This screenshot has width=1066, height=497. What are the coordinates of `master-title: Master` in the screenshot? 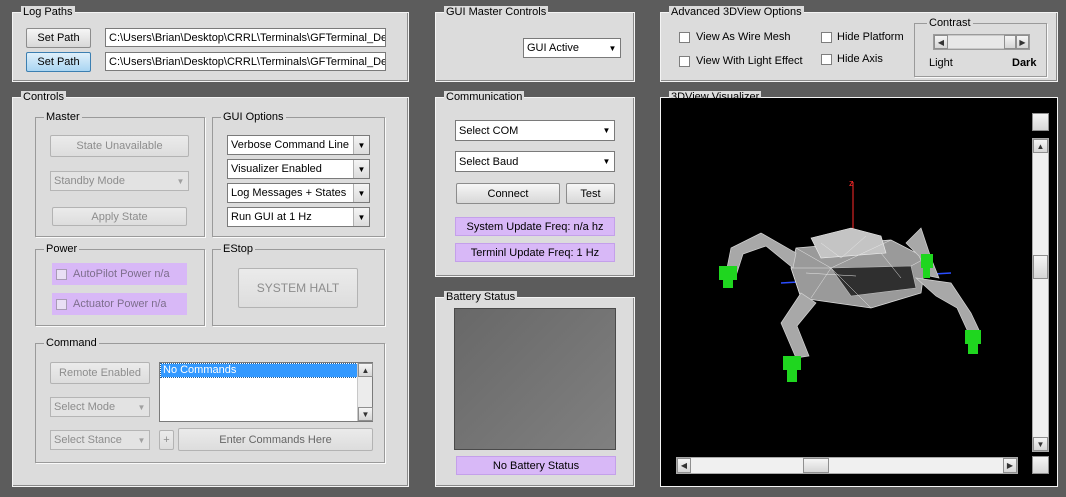 It's located at (63, 117).